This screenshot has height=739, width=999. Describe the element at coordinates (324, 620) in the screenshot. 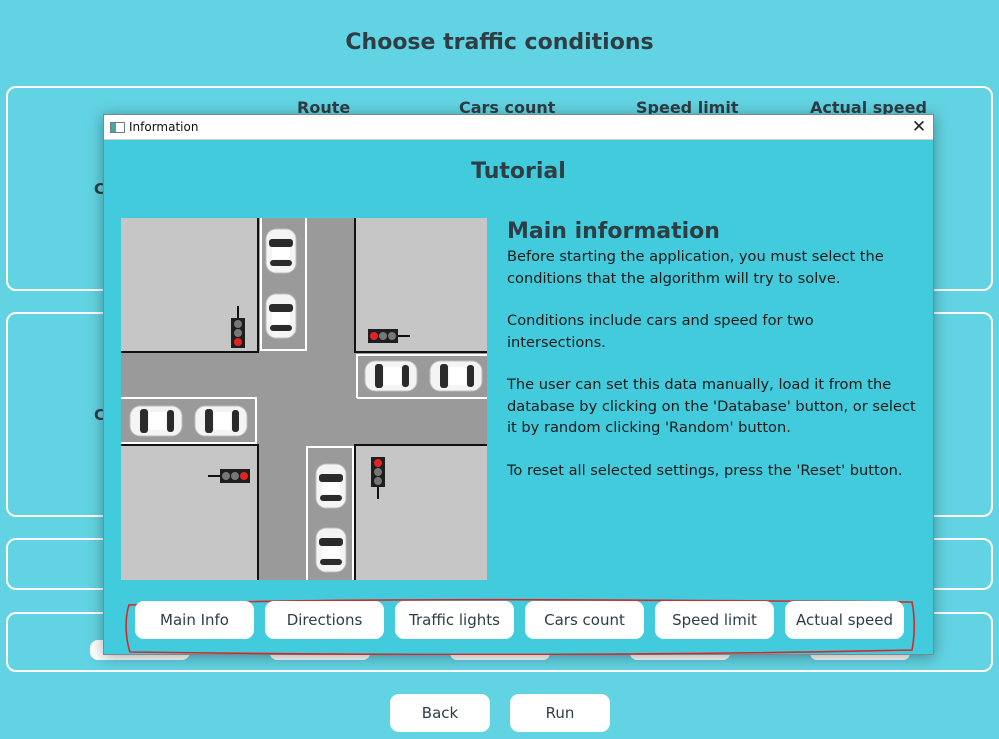

I see `tab-directions: Directions` at that location.